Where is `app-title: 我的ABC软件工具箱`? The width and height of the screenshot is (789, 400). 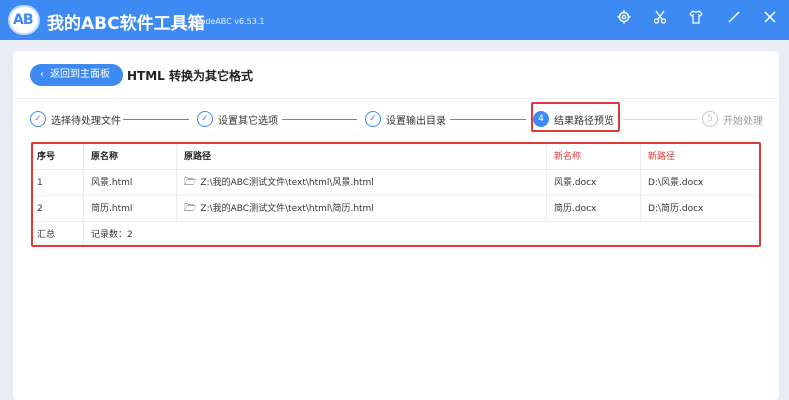 app-title: 我的ABC软件工具箱 is located at coordinates (126, 24).